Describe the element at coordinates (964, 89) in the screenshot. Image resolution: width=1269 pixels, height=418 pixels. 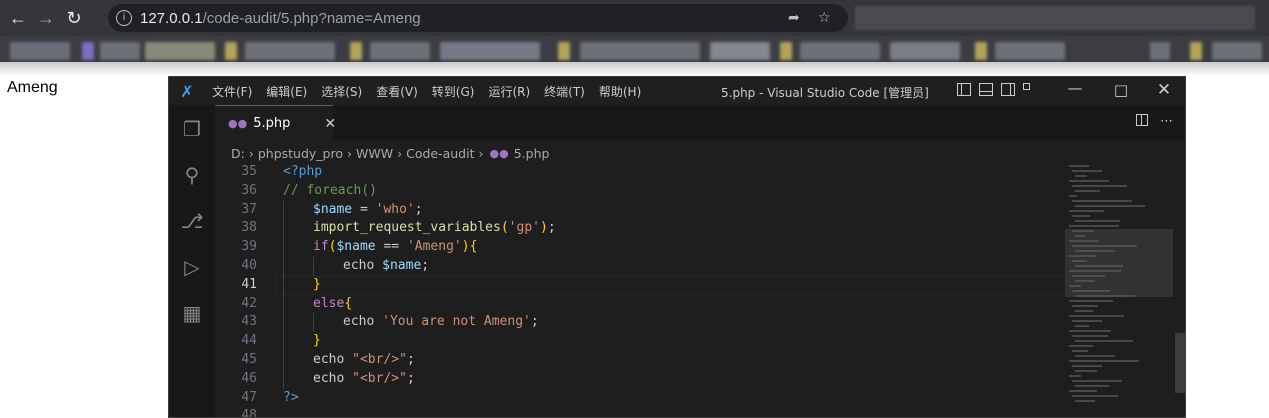
I see `toggle-sidebar-icon` at that location.